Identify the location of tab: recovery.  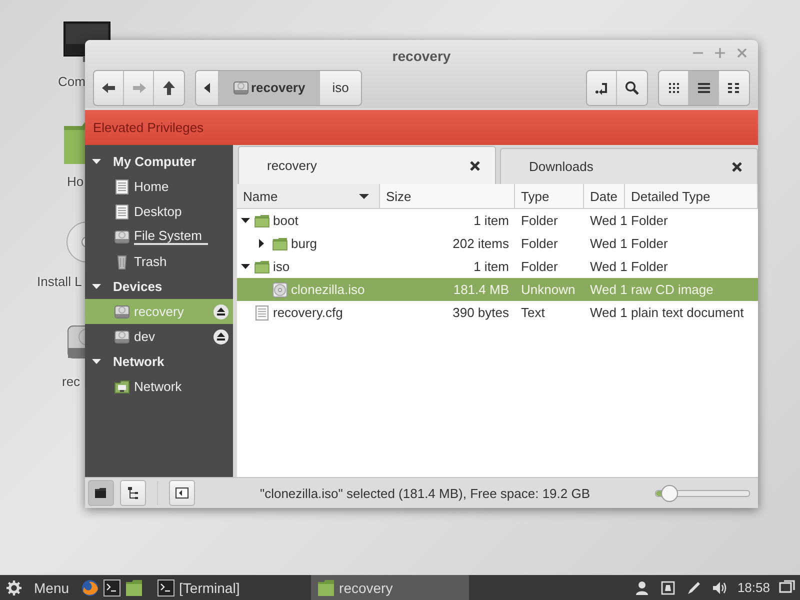
(367, 165).